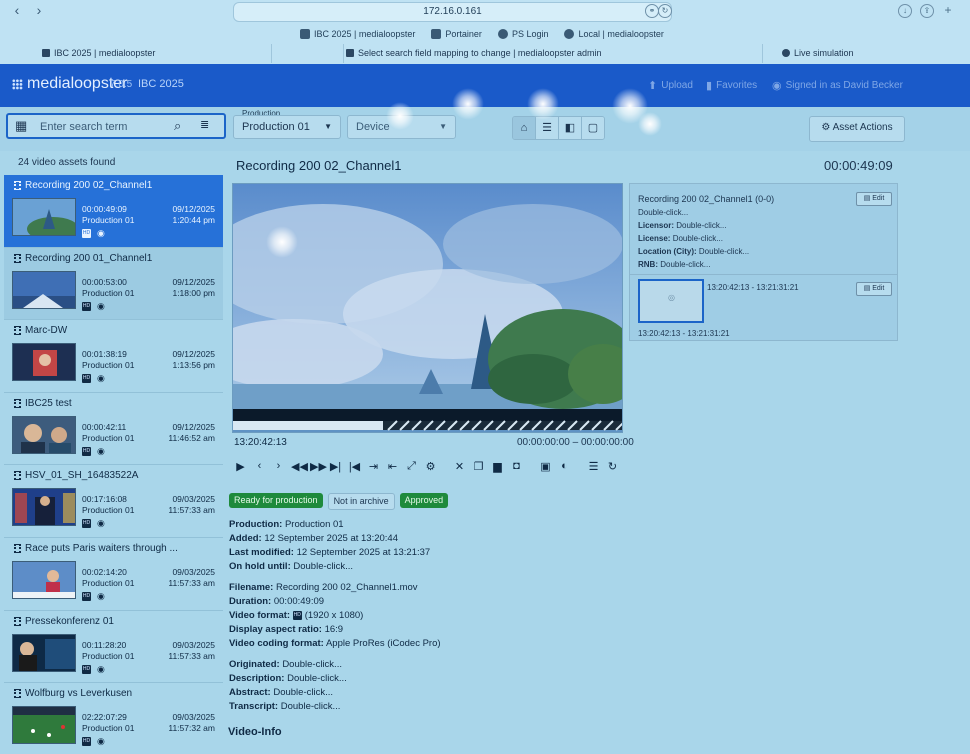  Describe the element at coordinates (383, 643) in the screenshot. I see `metadata-value: Apple ProRes (iCodec Pro)` at that location.